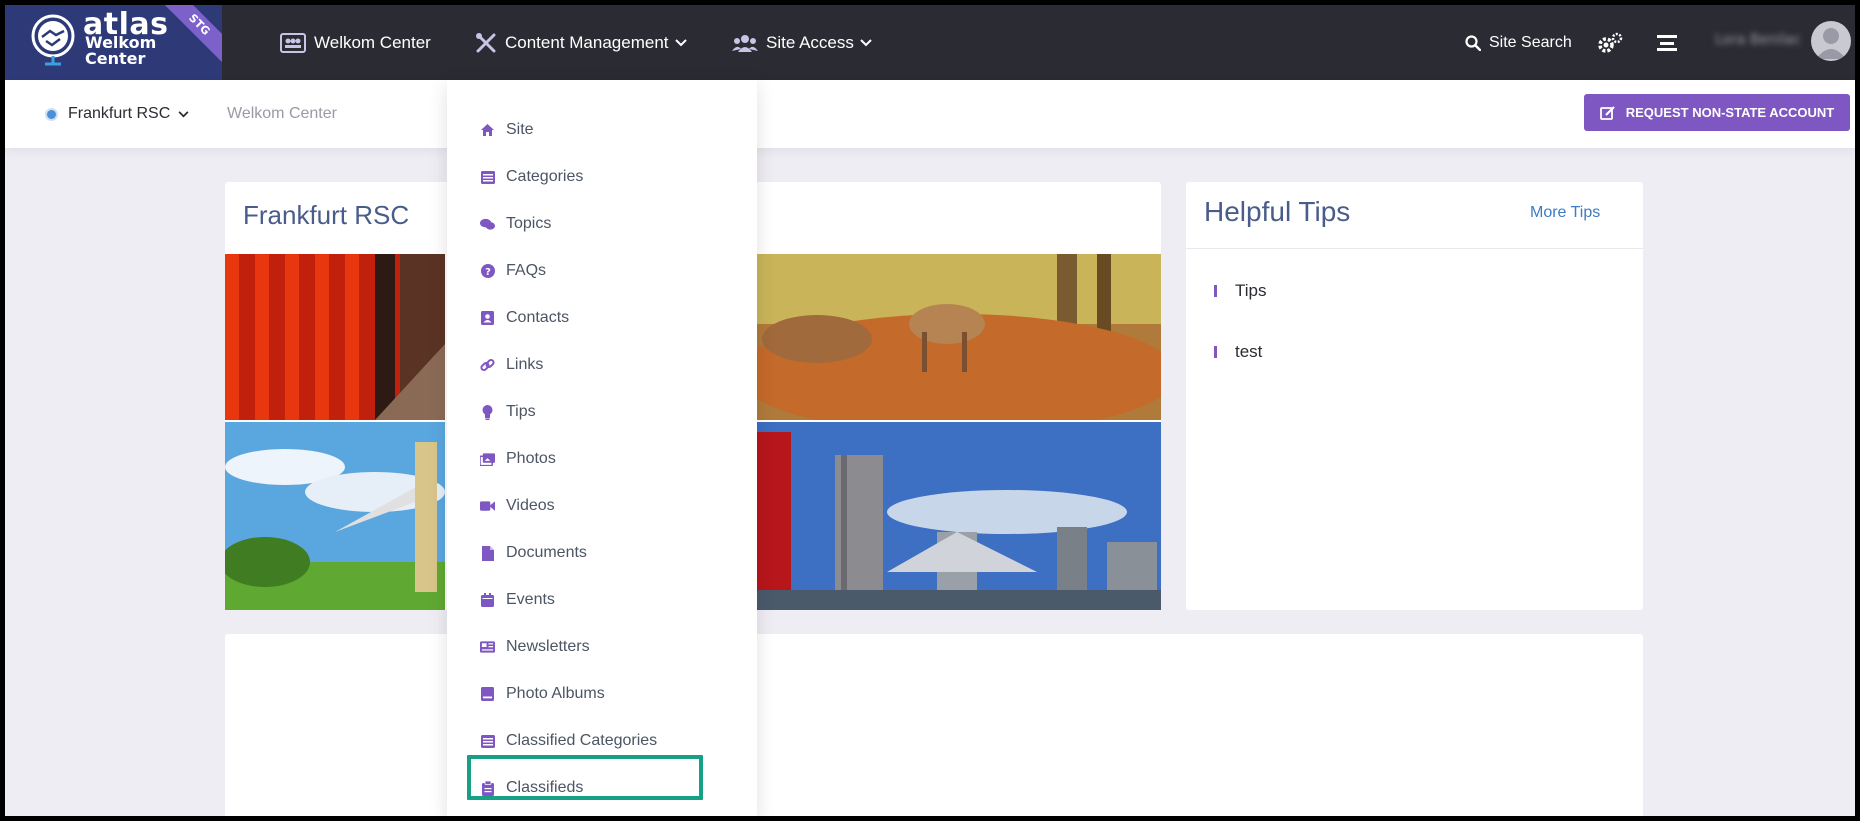 The width and height of the screenshot is (1860, 821). What do you see at coordinates (487, 506) in the screenshot?
I see `video-icon` at bounding box center [487, 506].